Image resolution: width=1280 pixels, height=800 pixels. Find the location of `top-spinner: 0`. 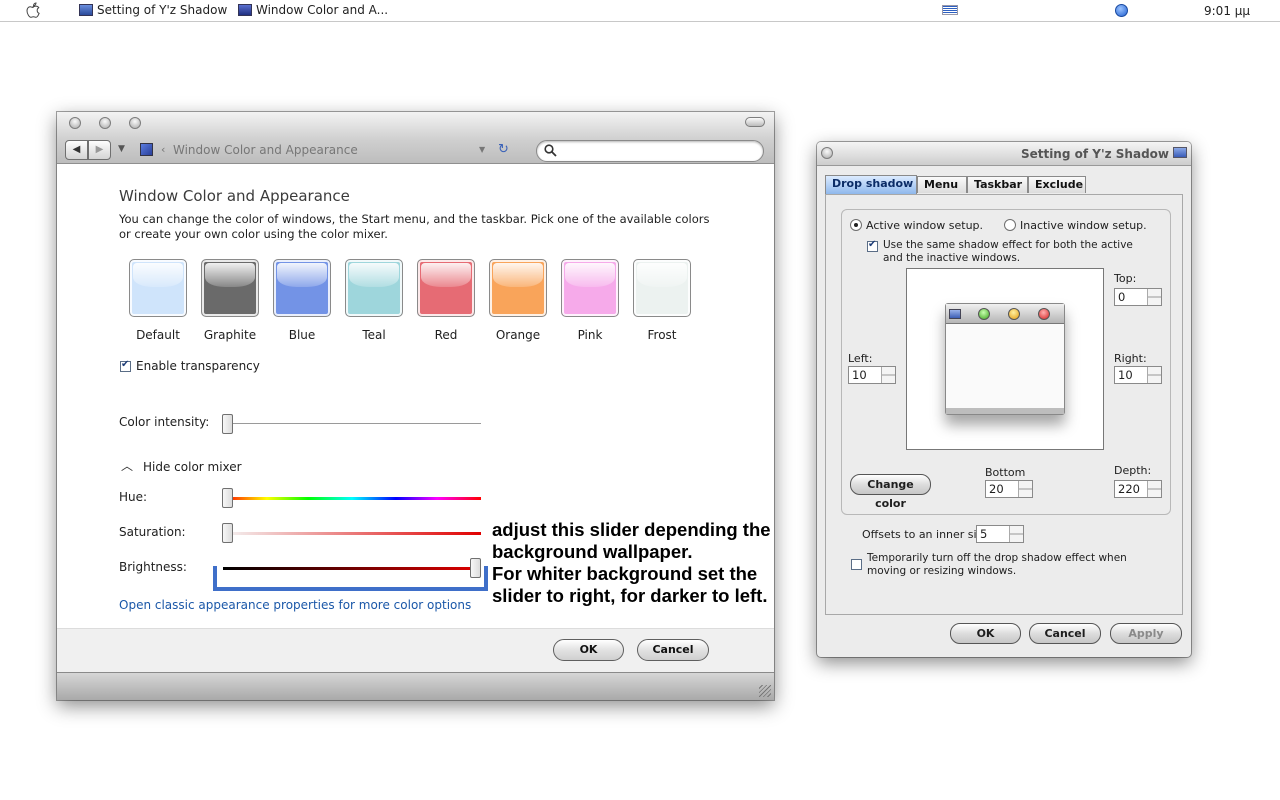

top-spinner: 0 is located at coordinates (1138, 297).